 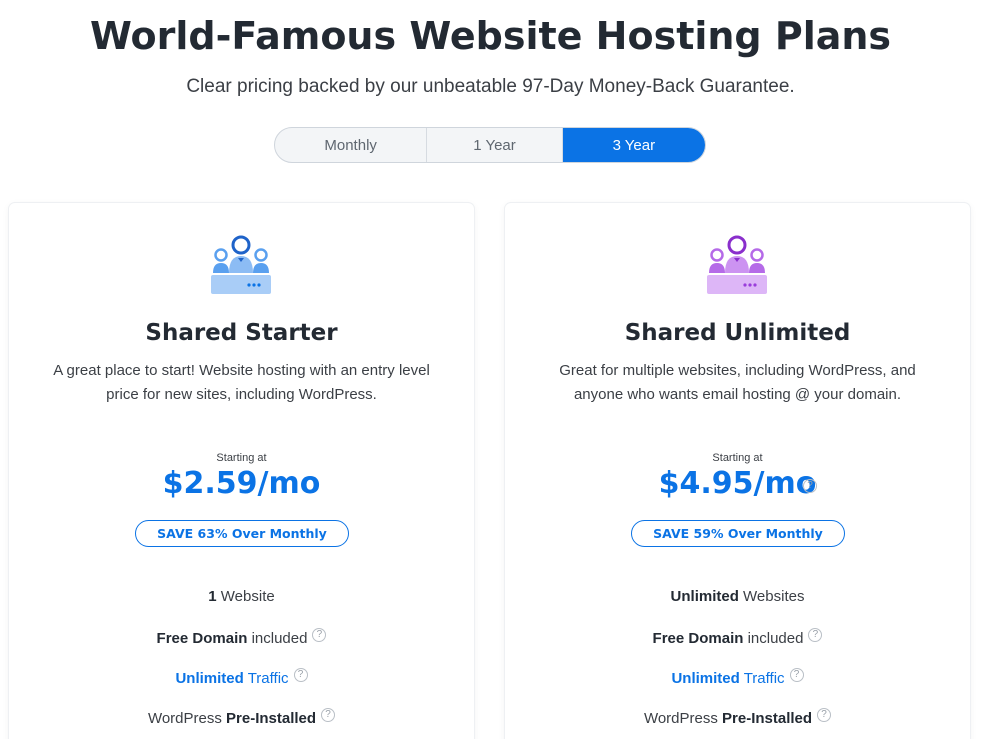 I want to click on feature-websites-count: 1, so click(x=212, y=596).